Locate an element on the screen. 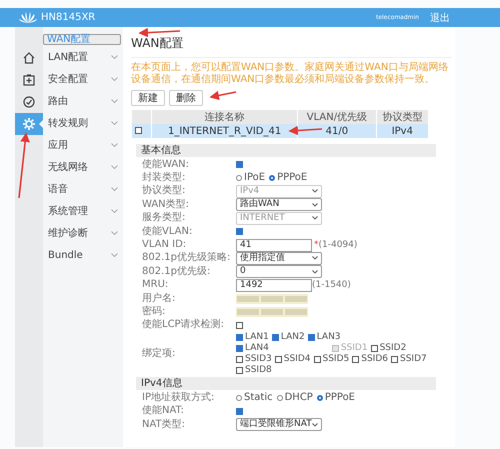 This screenshot has width=500, height=449. menu-item: 维护诊断 is located at coordinates (83, 233).